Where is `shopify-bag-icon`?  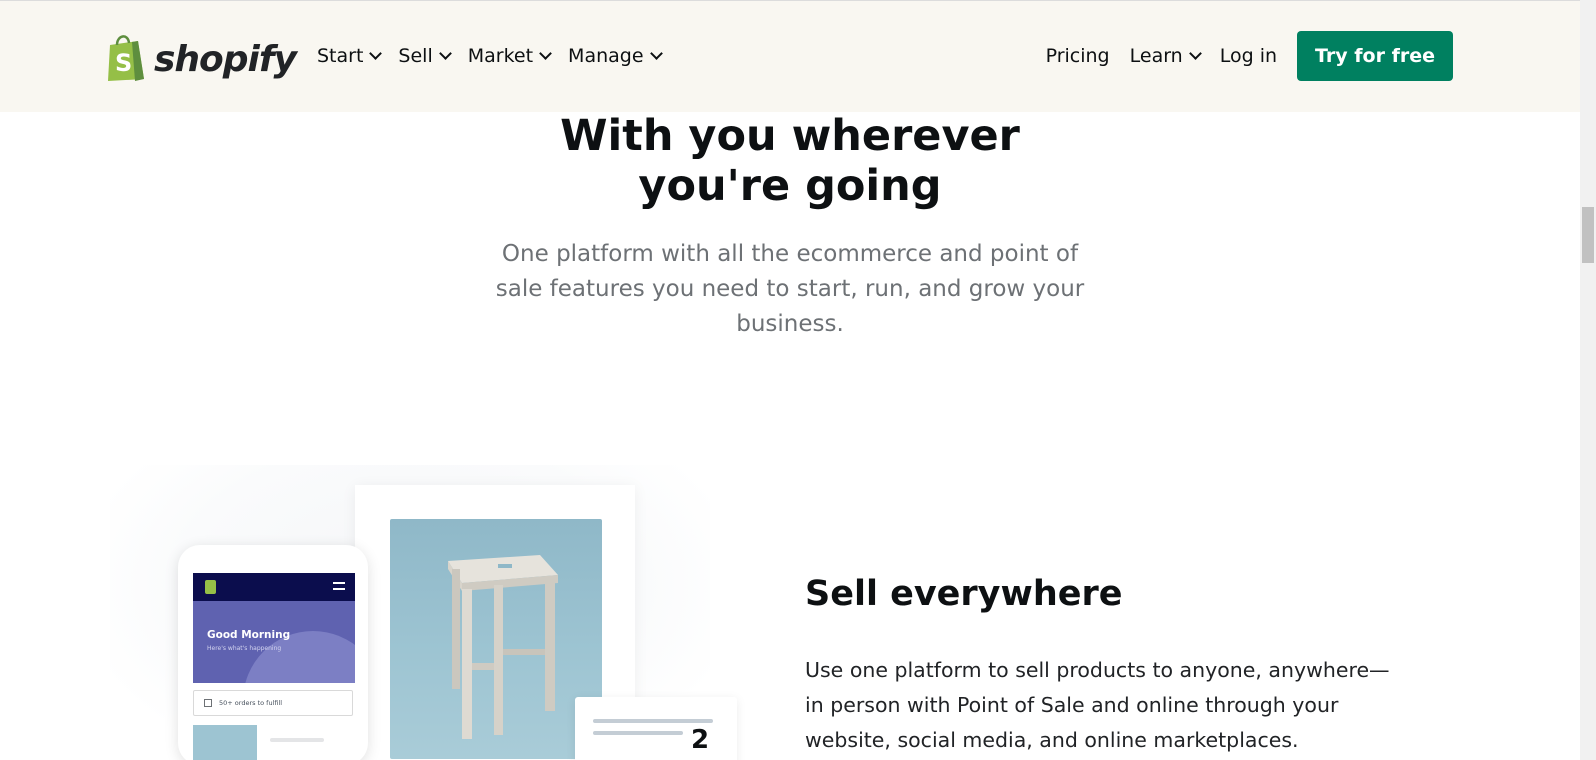 shopify-bag-icon is located at coordinates (210, 587).